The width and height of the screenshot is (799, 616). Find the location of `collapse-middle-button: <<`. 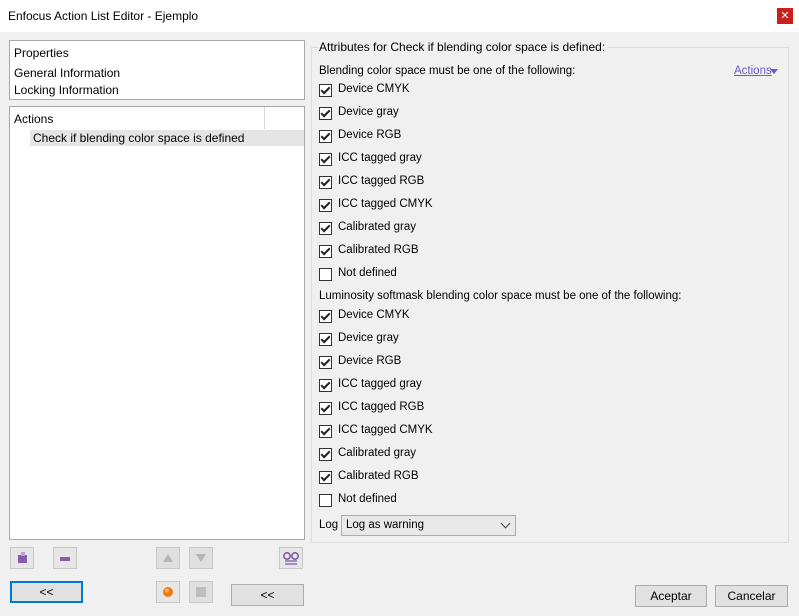

collapse-middle-button: << is located at coordinates (267, 595).